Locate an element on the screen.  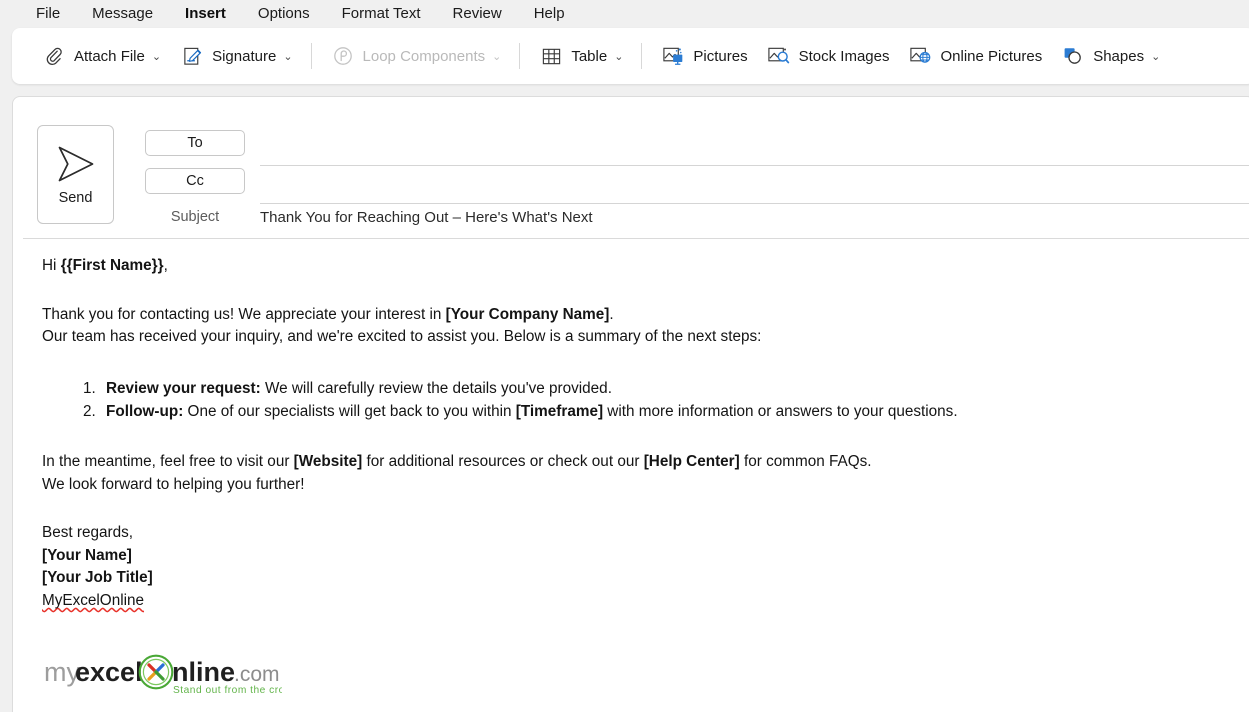
tab-format-text: Format Text is located at coordinates (381, 14).